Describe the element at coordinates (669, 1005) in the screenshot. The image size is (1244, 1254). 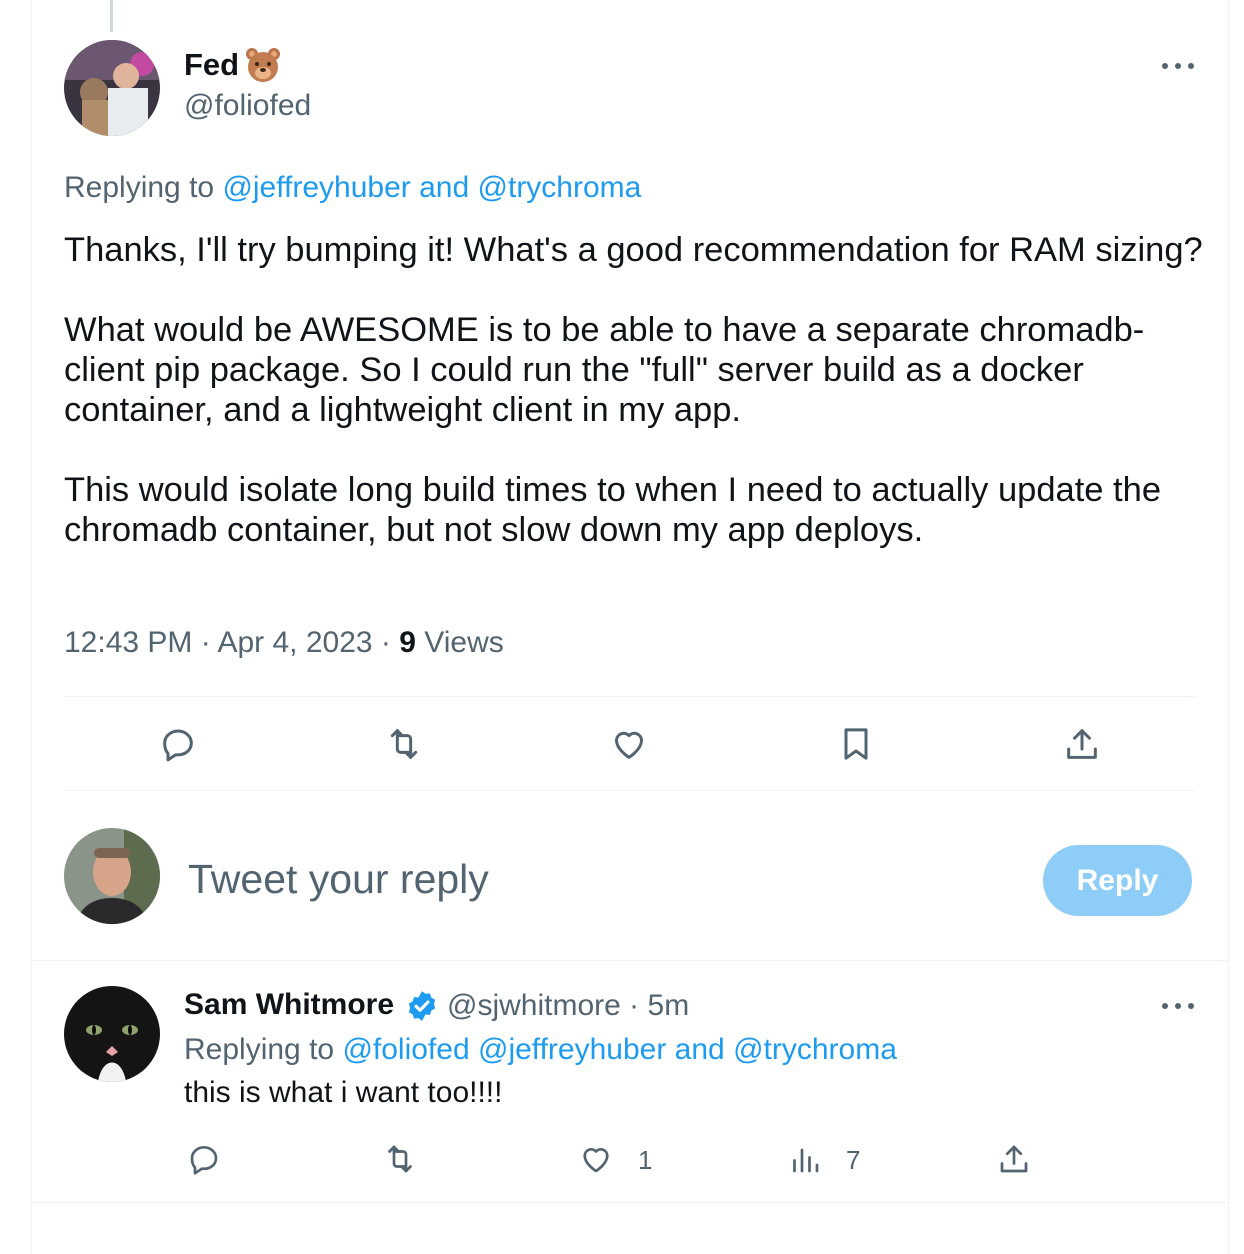
I see `reply-time-ago: 5m` at that location.